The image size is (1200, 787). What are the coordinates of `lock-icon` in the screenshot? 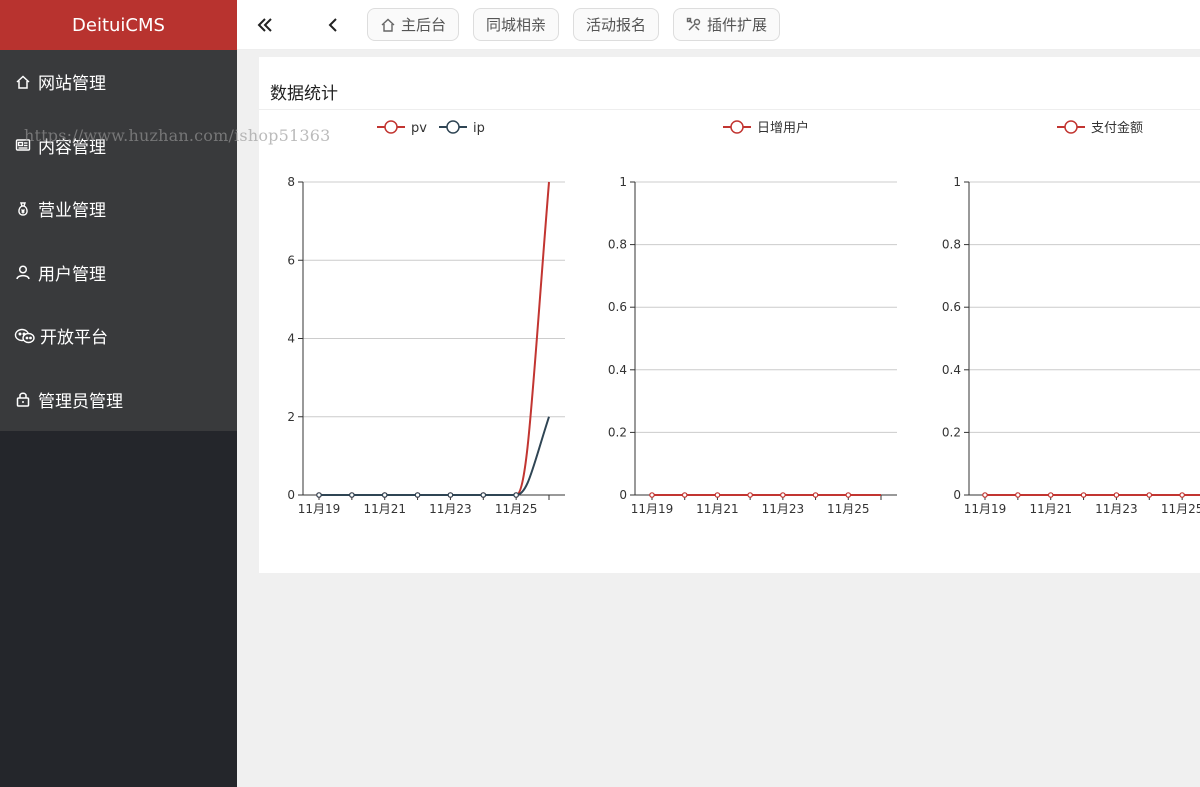 It's located at (23, 399).